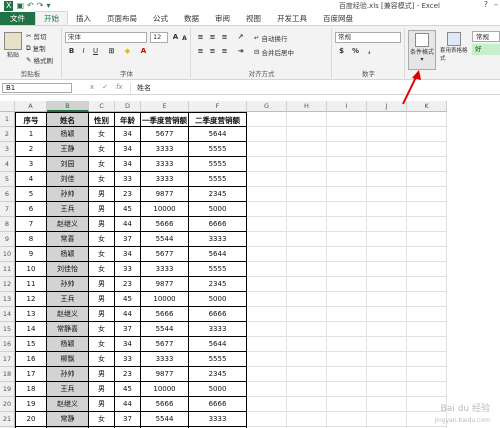 The image size is (500, 428). Describe the element at coordinates (496, 4) in the screenshot. I see `minimize-icon: –` at that location.